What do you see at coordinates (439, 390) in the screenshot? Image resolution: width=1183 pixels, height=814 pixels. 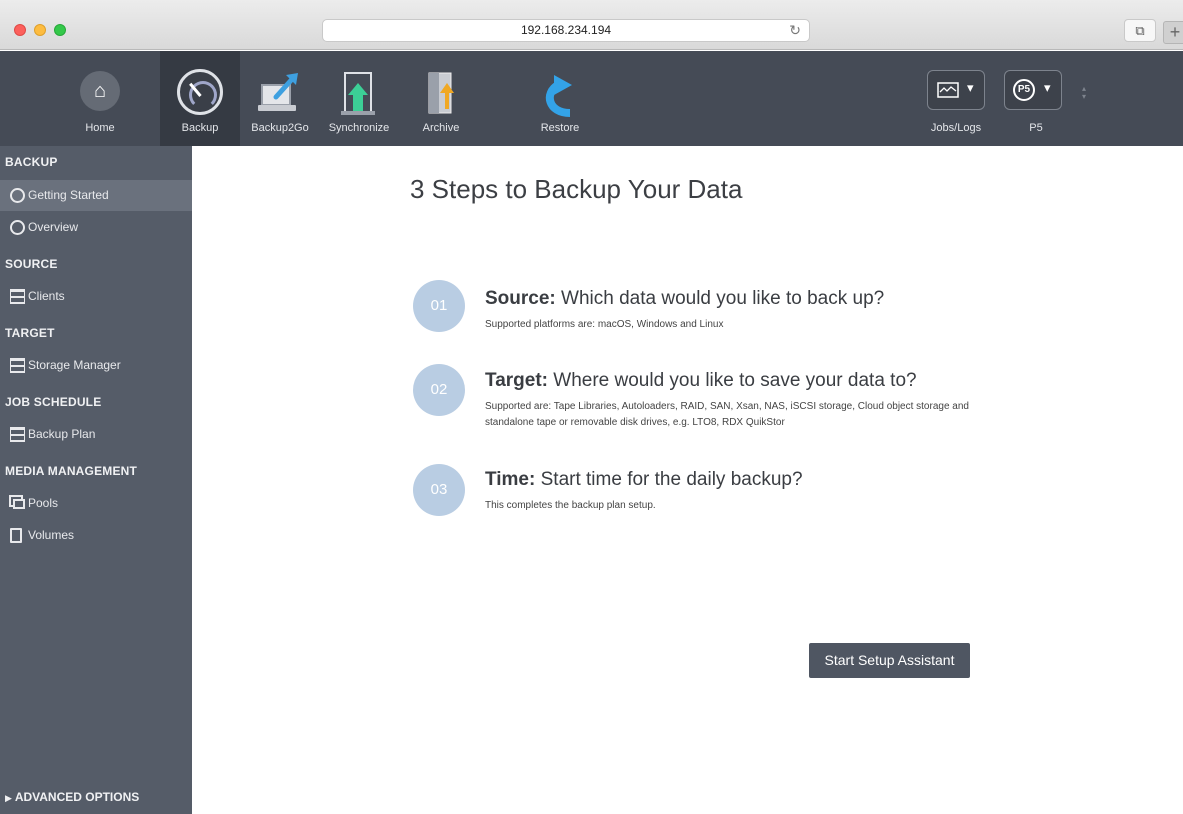 I see `step-number-badge: 02` at bounding box center [439, 390].